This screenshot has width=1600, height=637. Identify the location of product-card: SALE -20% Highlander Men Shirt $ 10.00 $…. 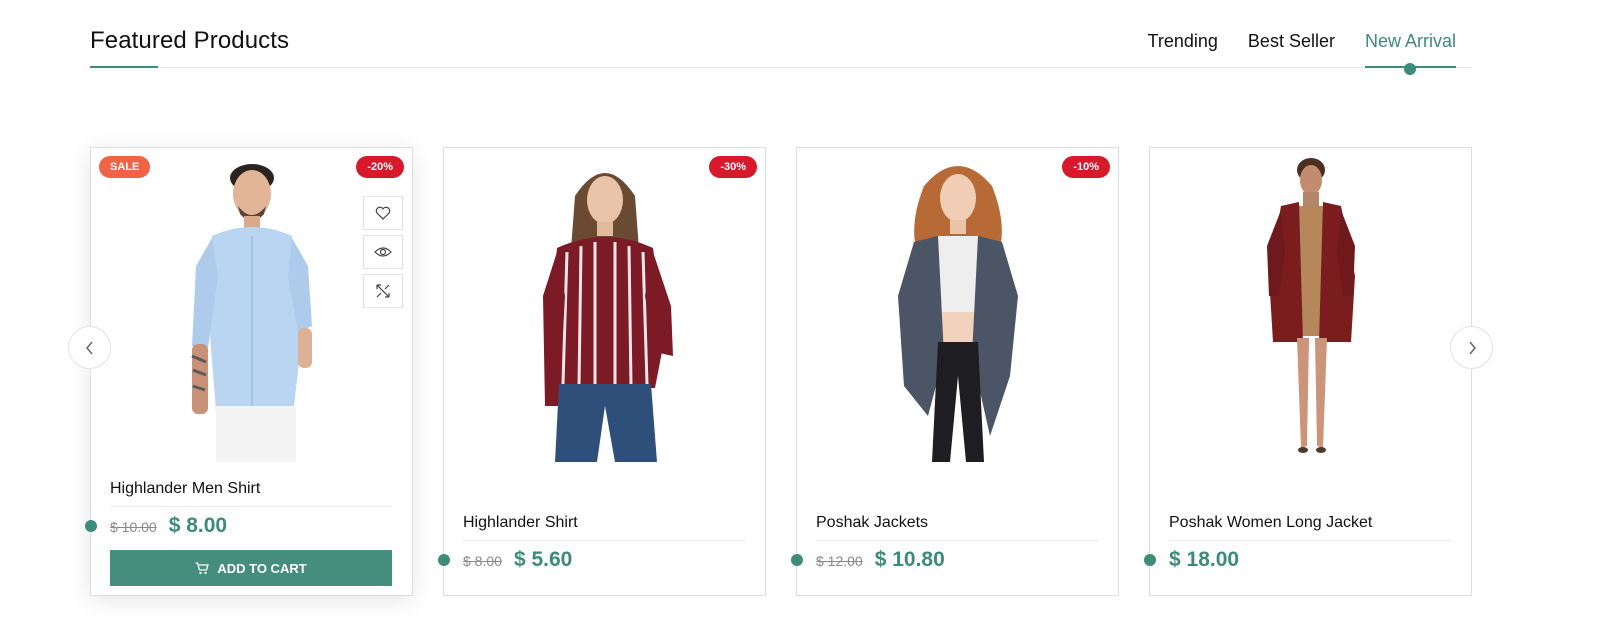
(249, 371).